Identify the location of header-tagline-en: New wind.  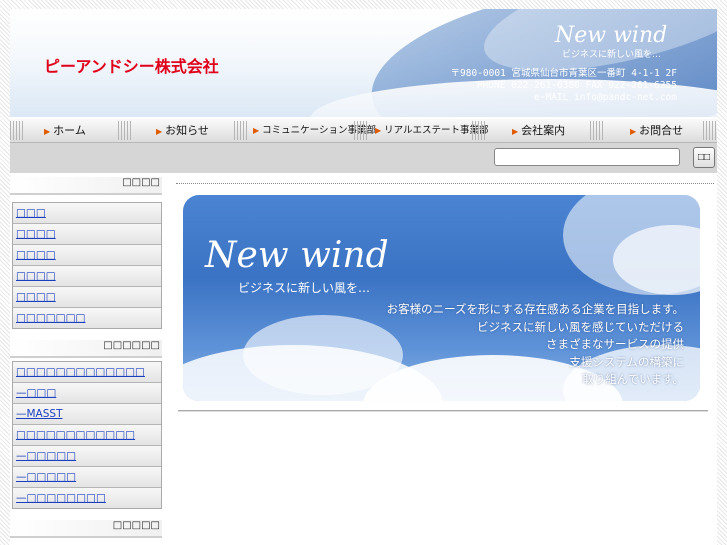
(611, 35).